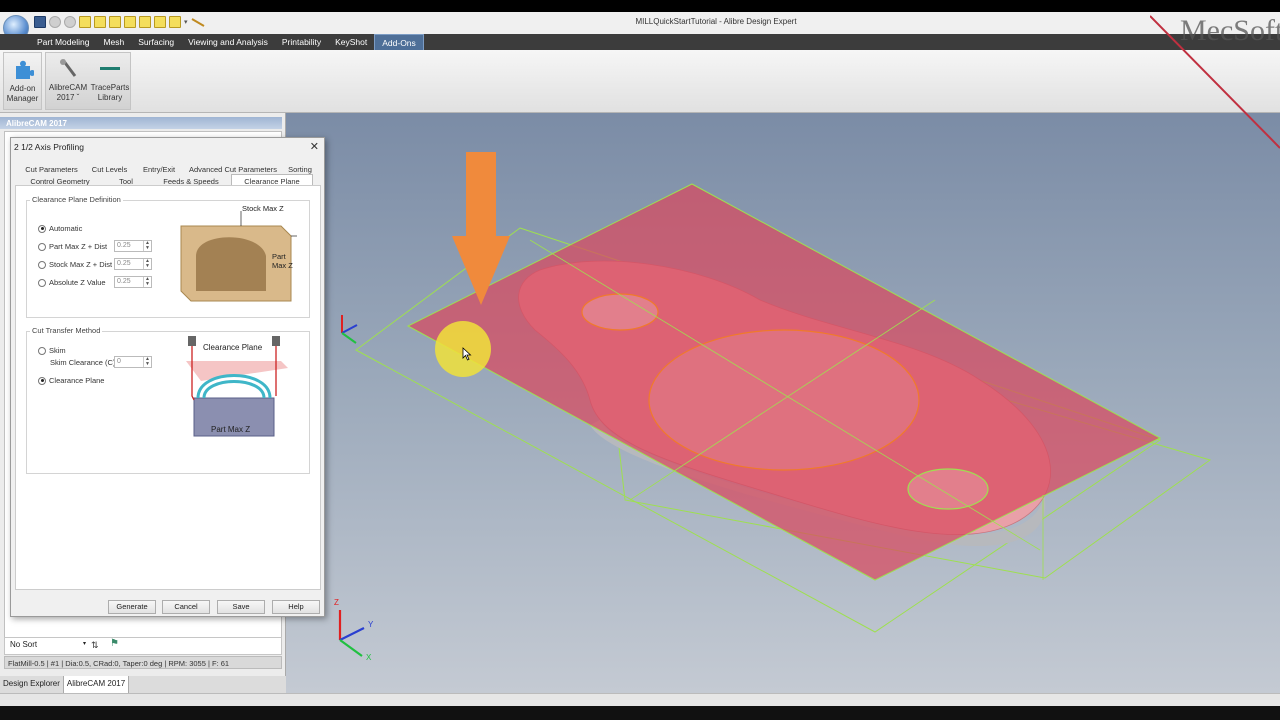  I want to click on radio-absolute-z: Absolute Z Value, so click(72, 282).